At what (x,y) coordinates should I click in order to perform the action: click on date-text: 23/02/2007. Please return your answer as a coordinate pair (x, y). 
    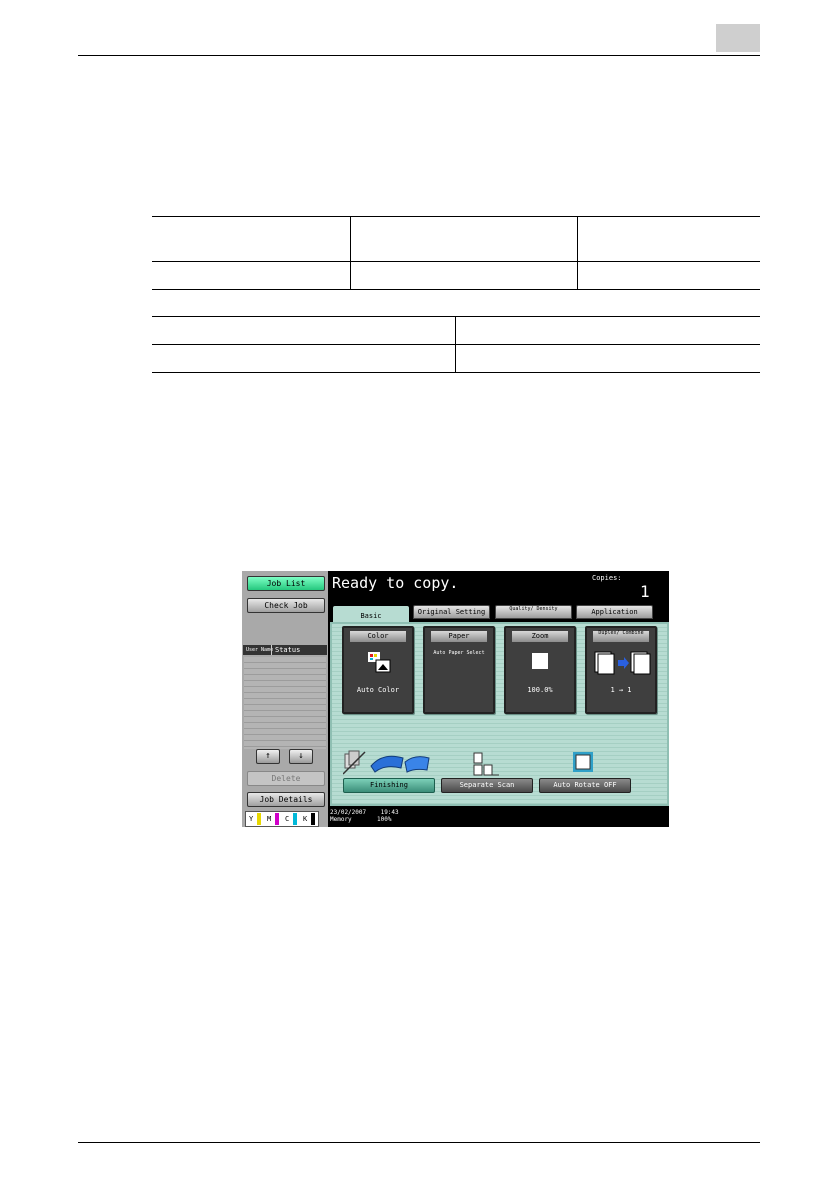
    Looking at the image, I should click on (348, 812).